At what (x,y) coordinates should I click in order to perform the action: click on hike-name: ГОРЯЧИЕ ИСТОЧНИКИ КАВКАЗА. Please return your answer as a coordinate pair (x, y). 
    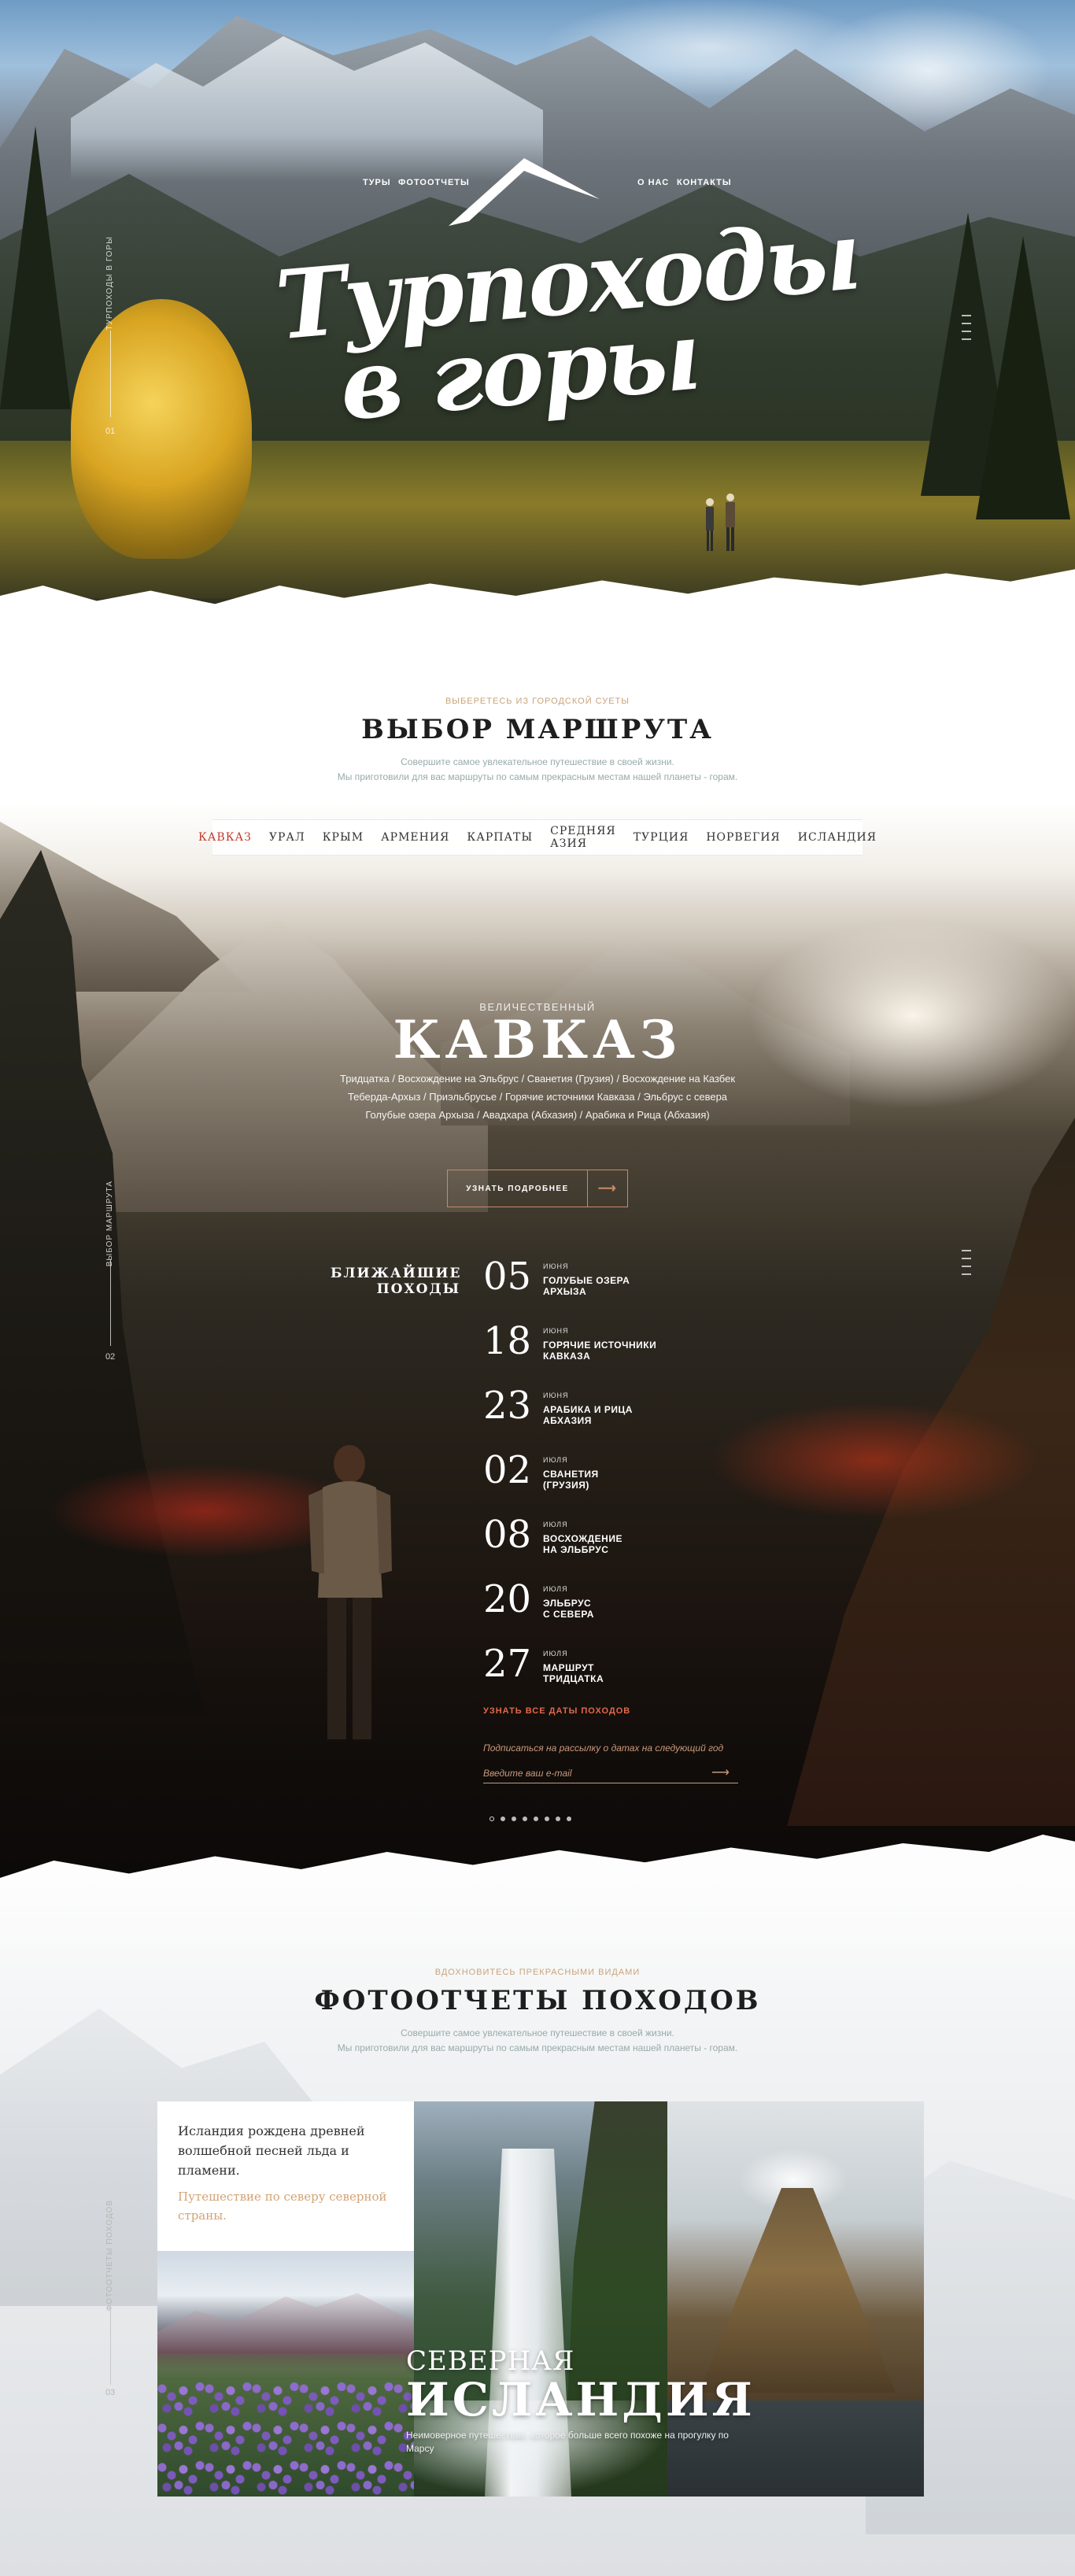
    Looking at the image, I should click on (600, 1351).